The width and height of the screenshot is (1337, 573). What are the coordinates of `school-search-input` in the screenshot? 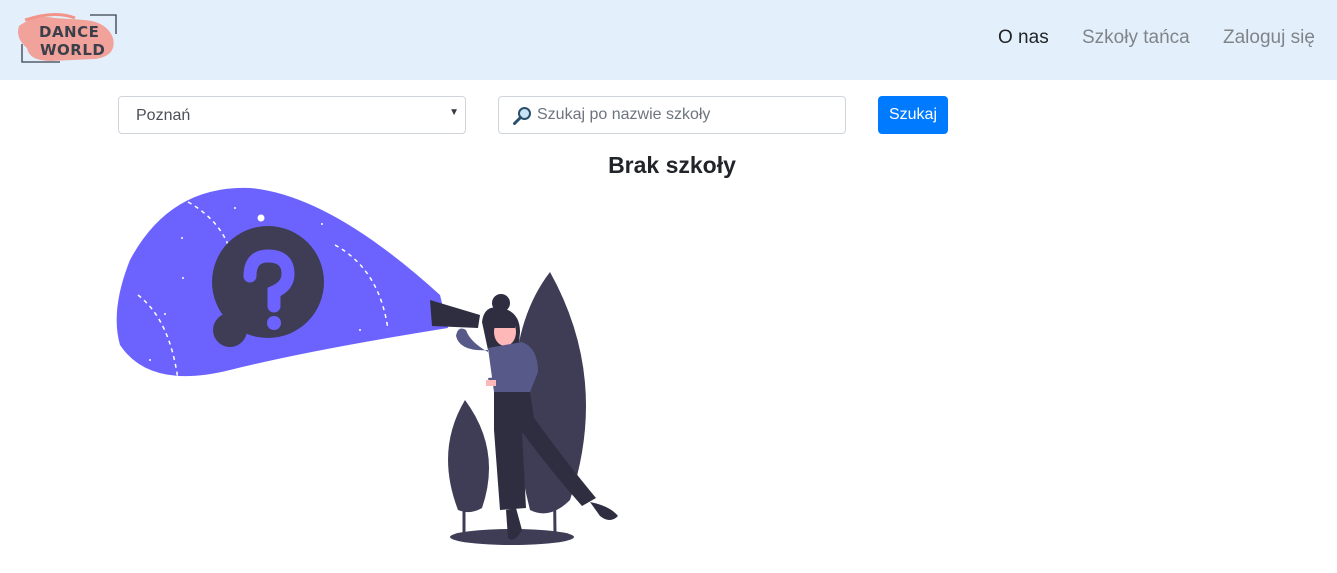 It's located at (687, 115).